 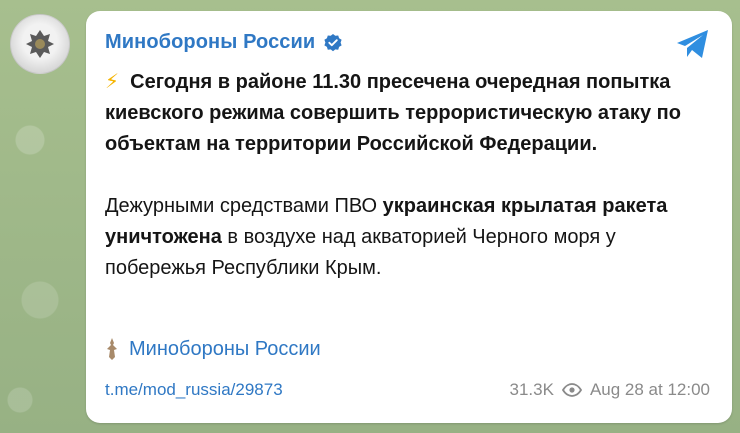 I want to click on signature-label: Минобороны России, so click(x=225, y=349).